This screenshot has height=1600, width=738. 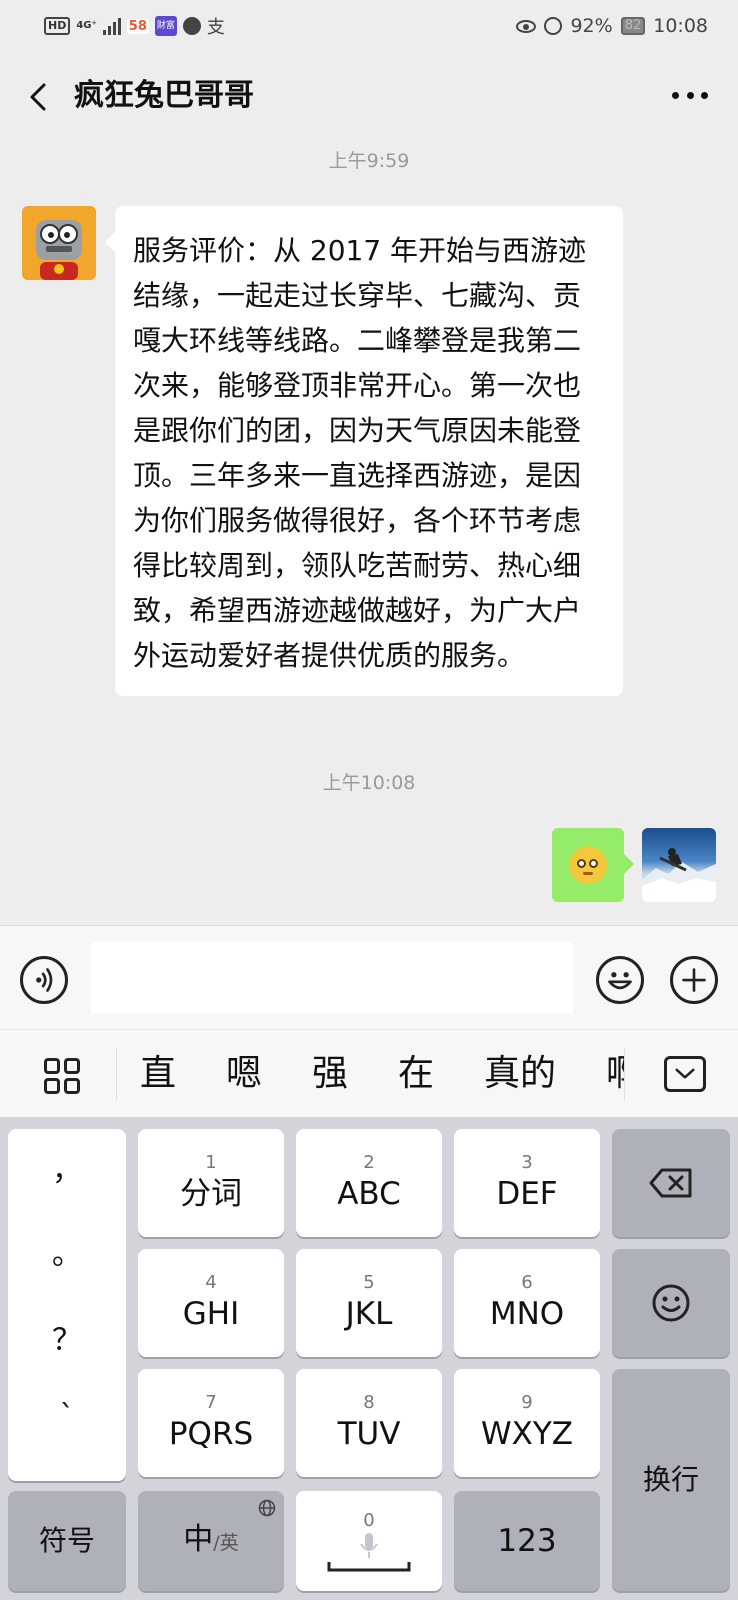 I want to click on punct-question-key: ？, so click(x=67, y=1337).